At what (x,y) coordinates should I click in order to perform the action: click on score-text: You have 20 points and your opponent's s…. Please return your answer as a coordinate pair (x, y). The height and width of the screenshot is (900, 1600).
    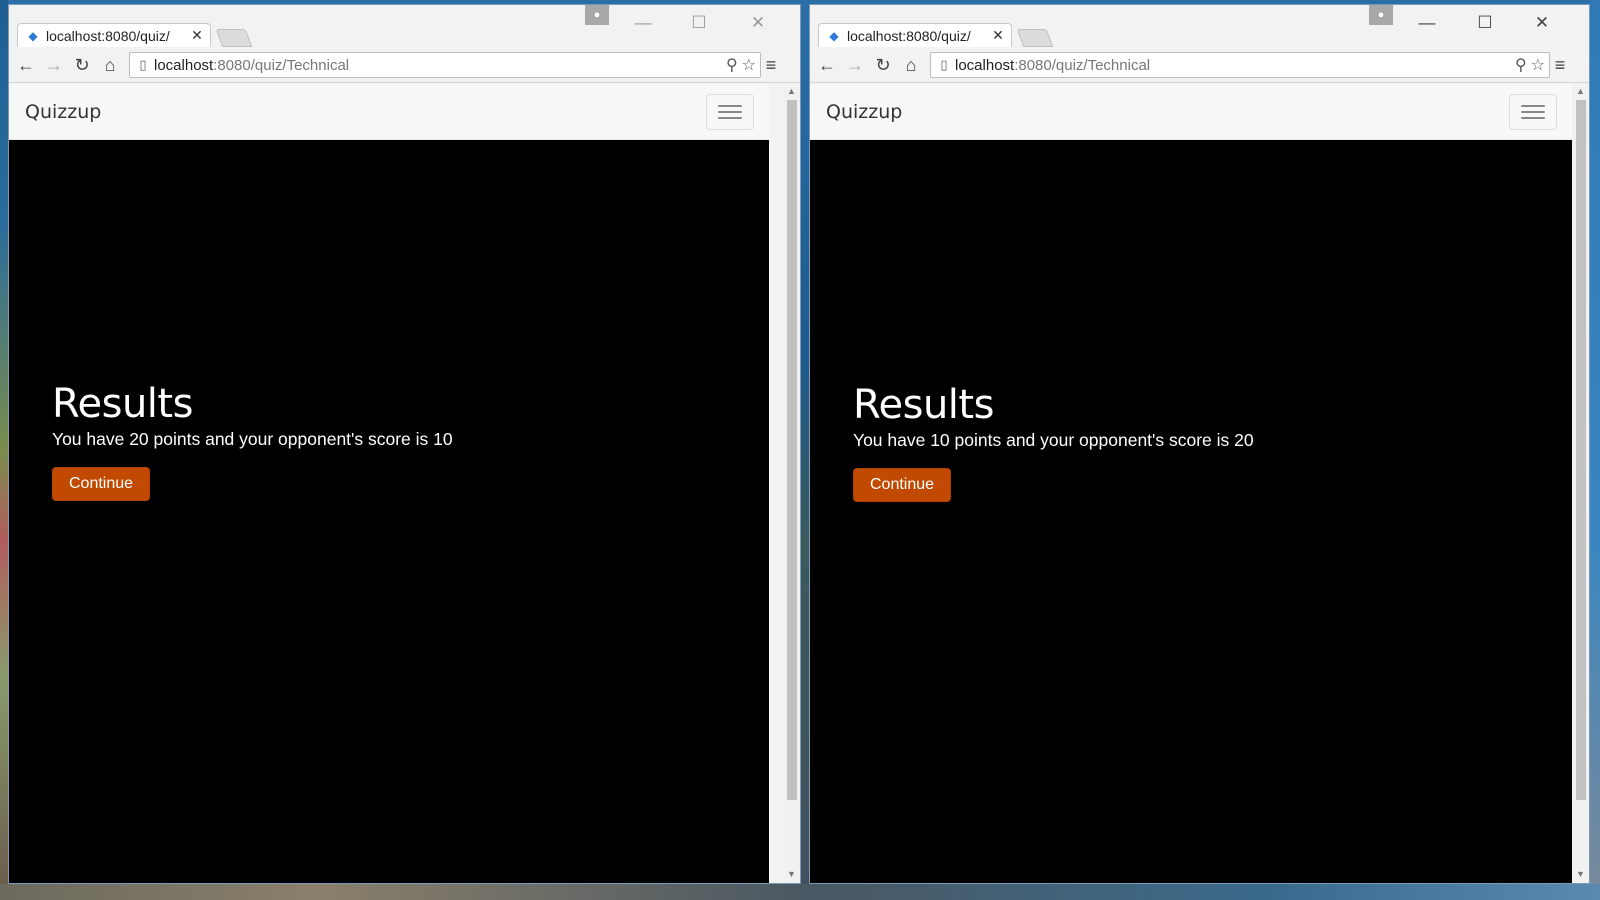
    Looking at the image, I should click on (252, 439).